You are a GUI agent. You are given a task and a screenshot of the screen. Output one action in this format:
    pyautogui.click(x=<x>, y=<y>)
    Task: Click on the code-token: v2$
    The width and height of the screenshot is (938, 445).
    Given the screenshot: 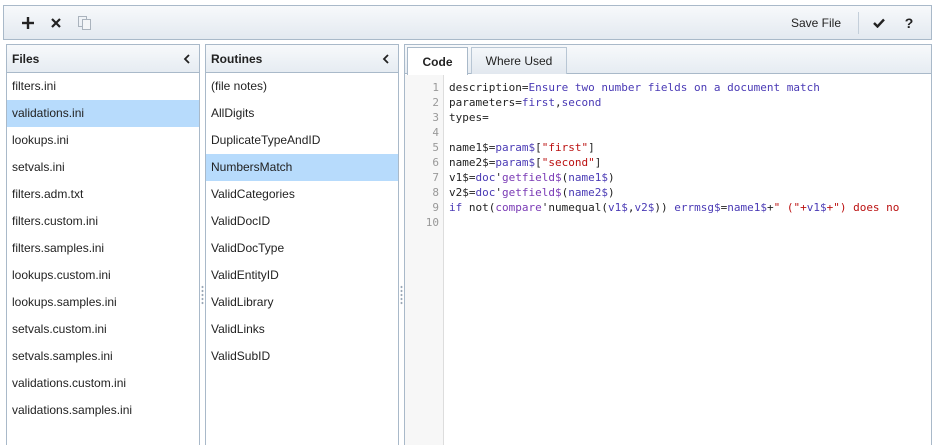 What is the action you would take?
    pyautogui.click(x=644, y=207)
    